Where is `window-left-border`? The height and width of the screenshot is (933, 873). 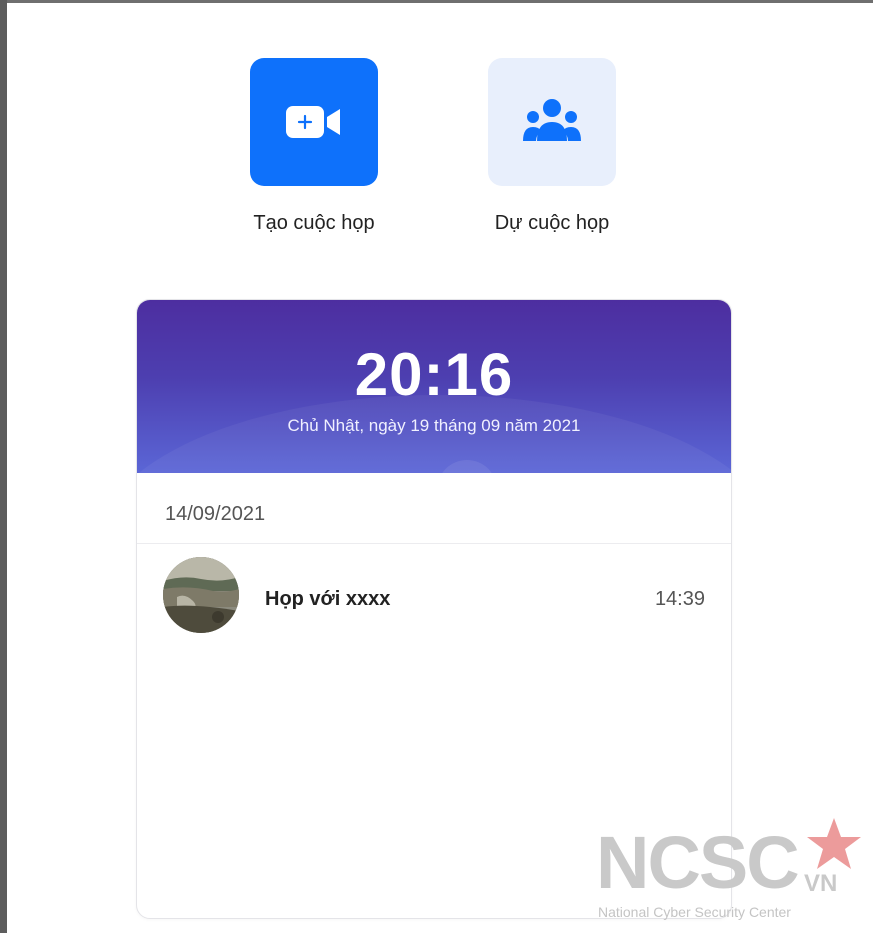
window-left-border is located at coordinates (3, 466).